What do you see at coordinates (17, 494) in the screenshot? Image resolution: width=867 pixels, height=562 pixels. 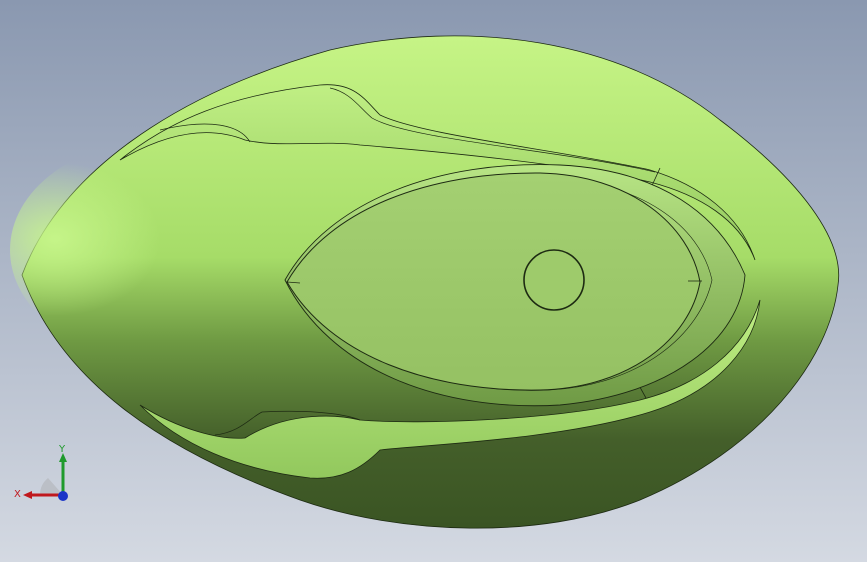 I see `x-axis-label: X` at bounding box center [17, 494].